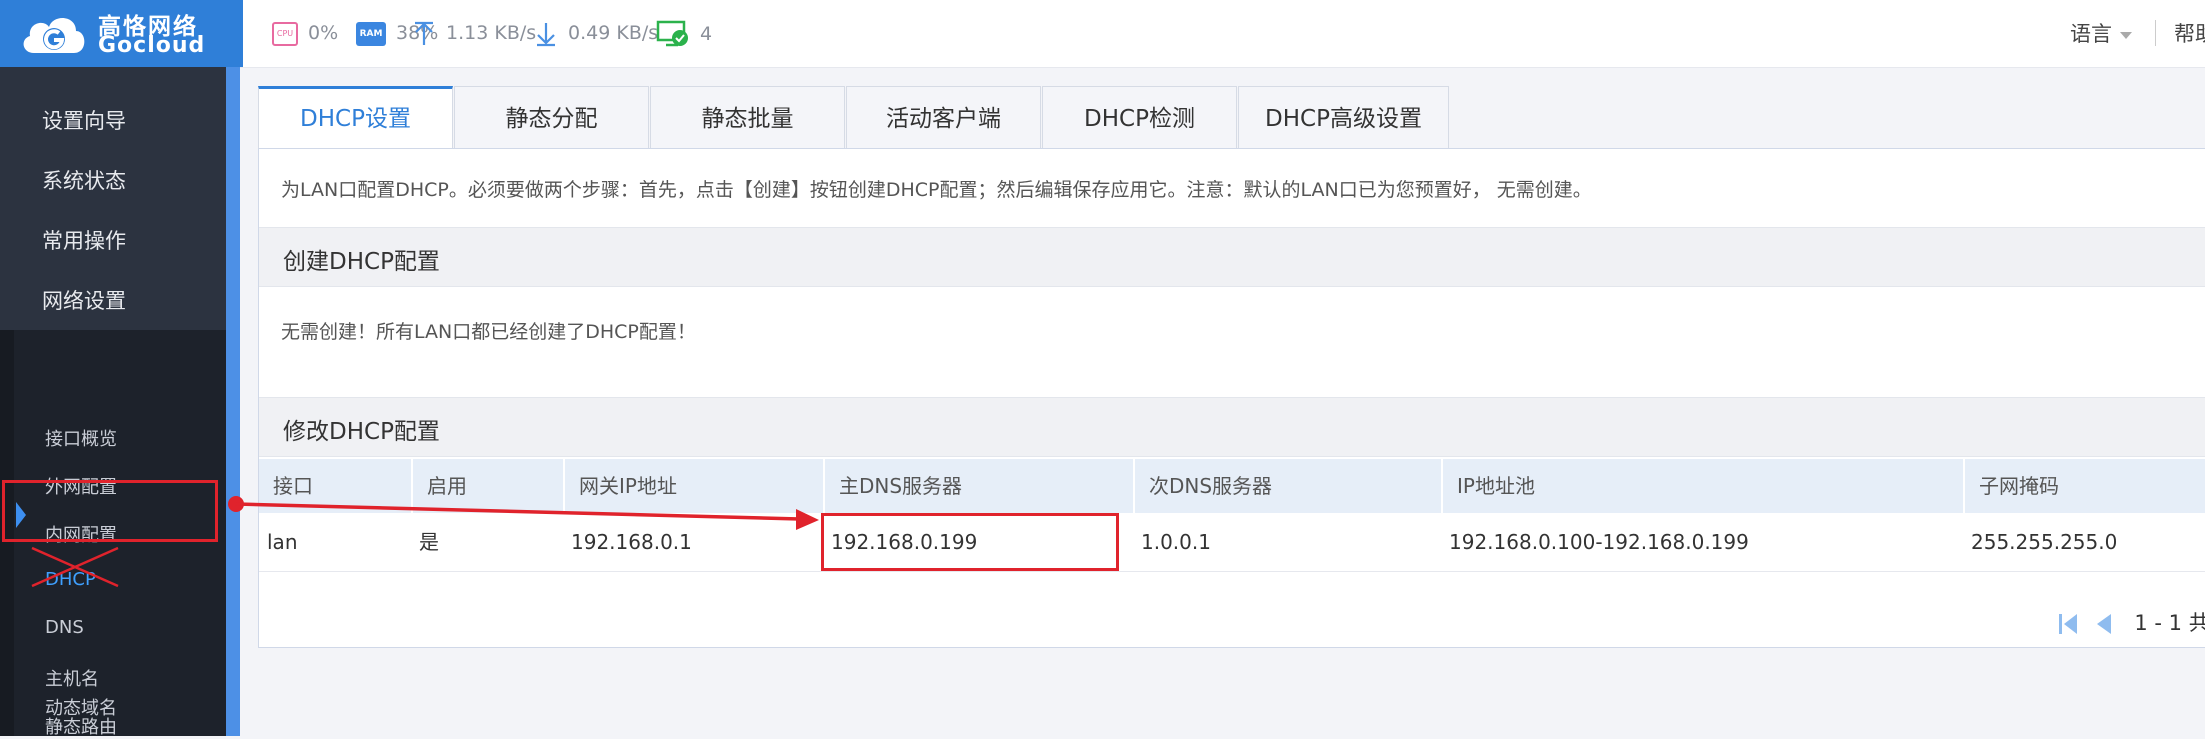 The width and height of the screenshot is (2205, 739). I want to click on download-stat: 0.49 KB/s, so click(596, 33).